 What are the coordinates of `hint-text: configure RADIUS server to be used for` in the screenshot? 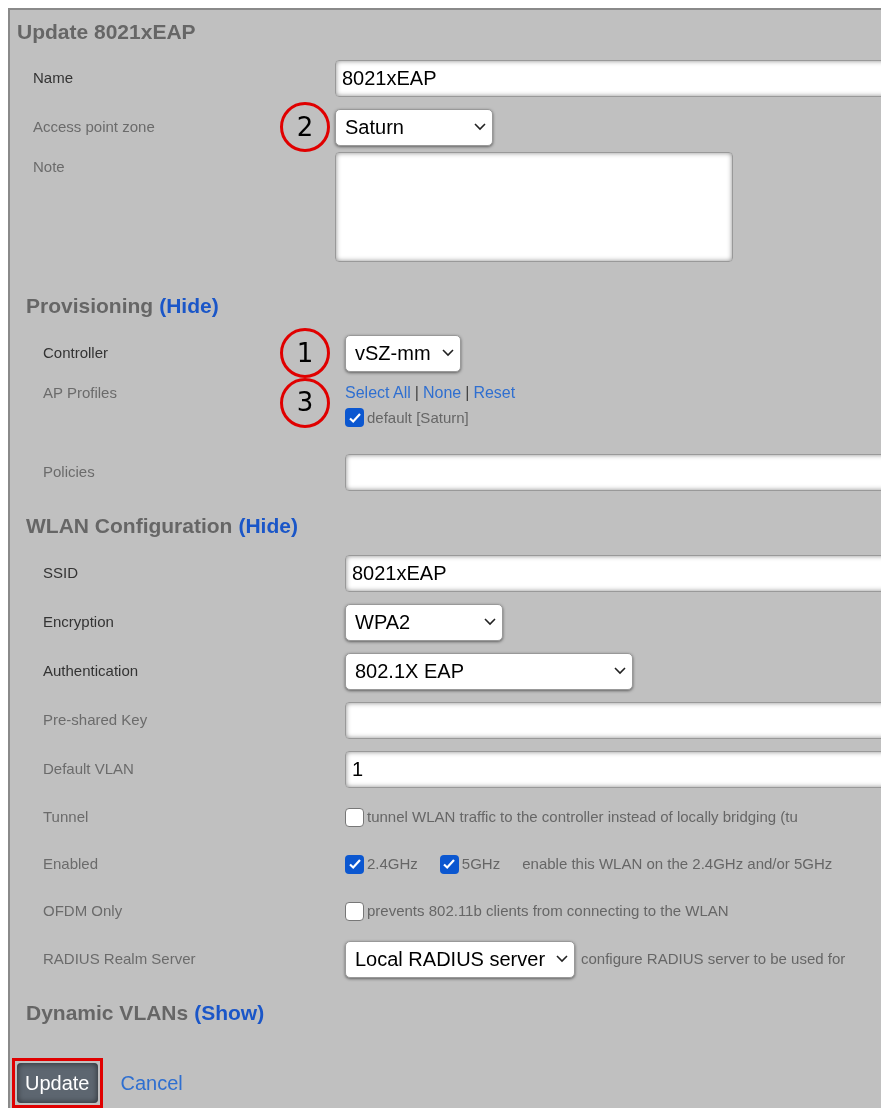 It's located at (713, 958).